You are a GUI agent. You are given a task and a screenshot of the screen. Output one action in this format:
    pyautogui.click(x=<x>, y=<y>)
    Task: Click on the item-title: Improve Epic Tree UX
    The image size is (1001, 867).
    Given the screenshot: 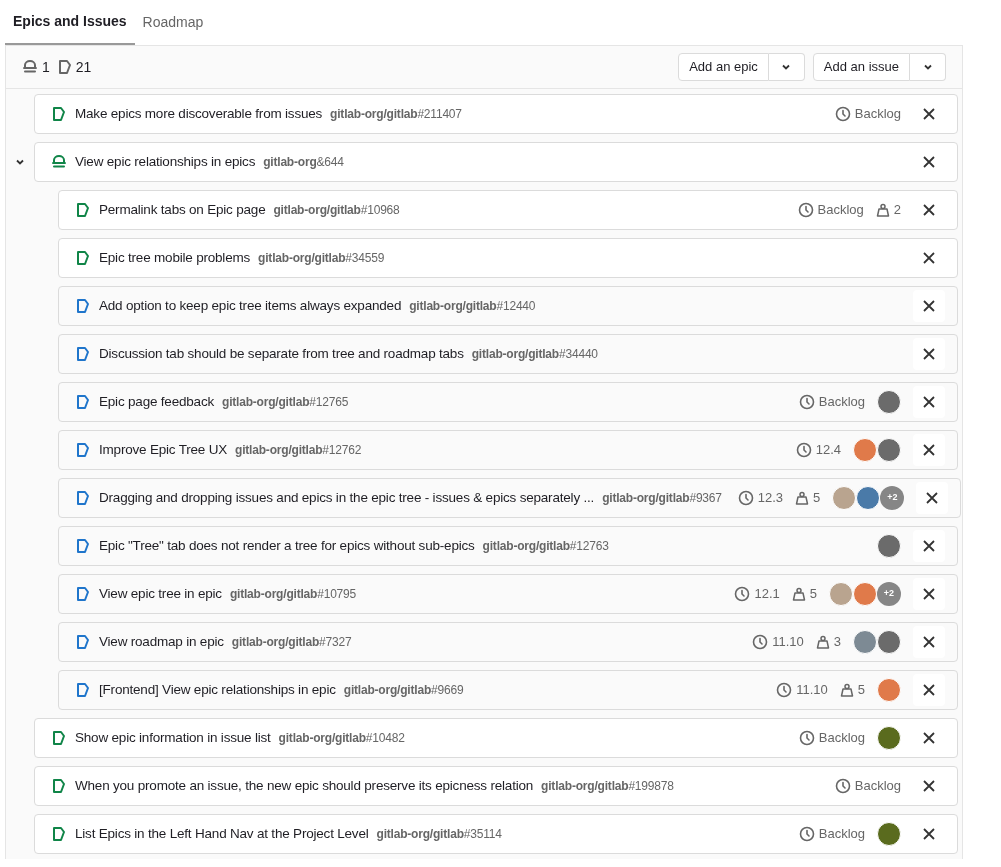 What is the action you would take?
    pyautogui.click(x=163, y=450)
    